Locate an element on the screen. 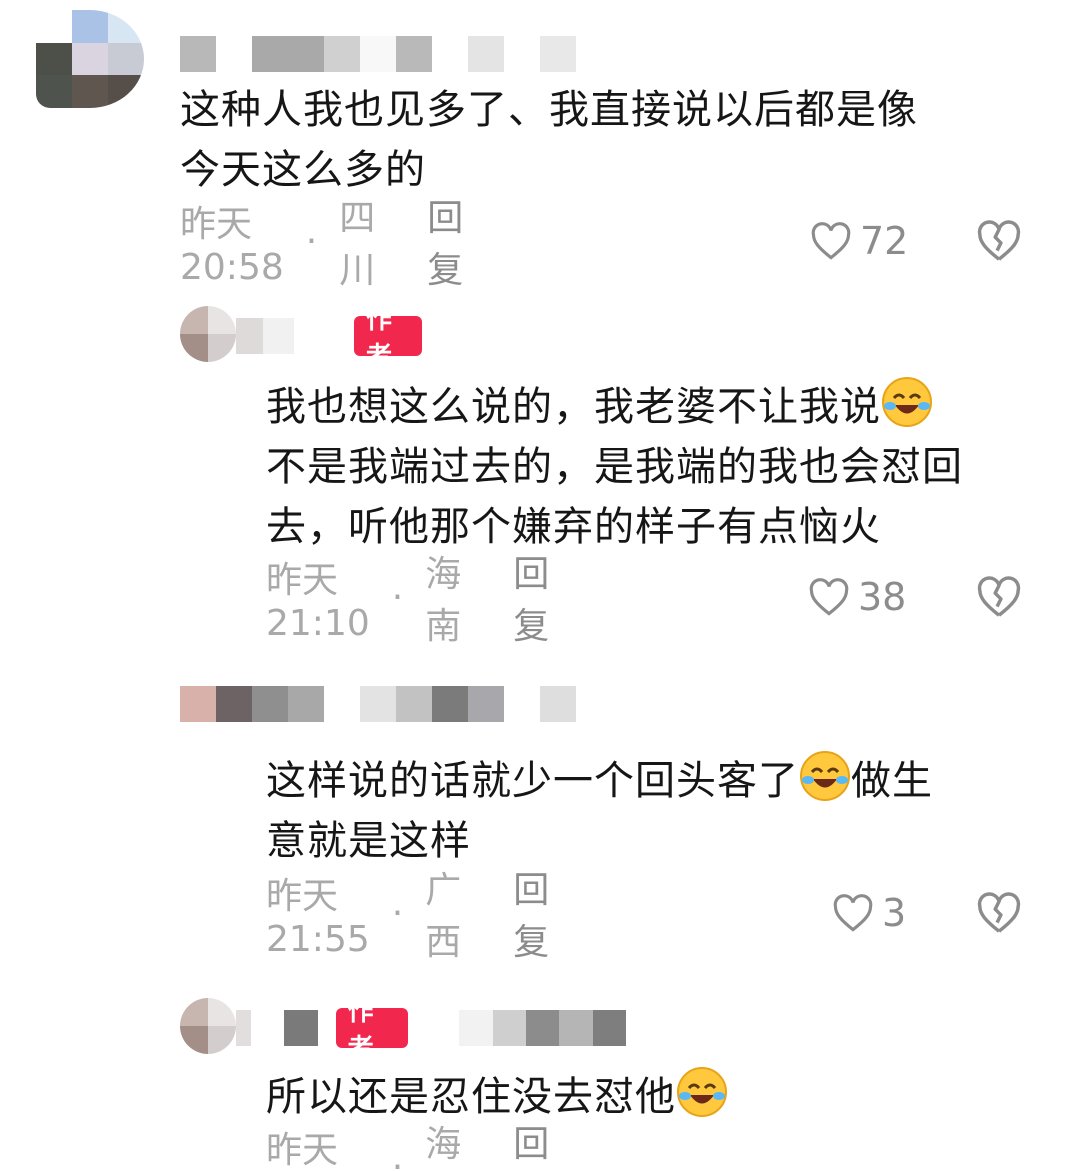  comment-text-part: 不是我端过去的，是我端的我也会怼回 去，听他那个嫌弃的样子有点恼火 is located at coordinates (614, 497).